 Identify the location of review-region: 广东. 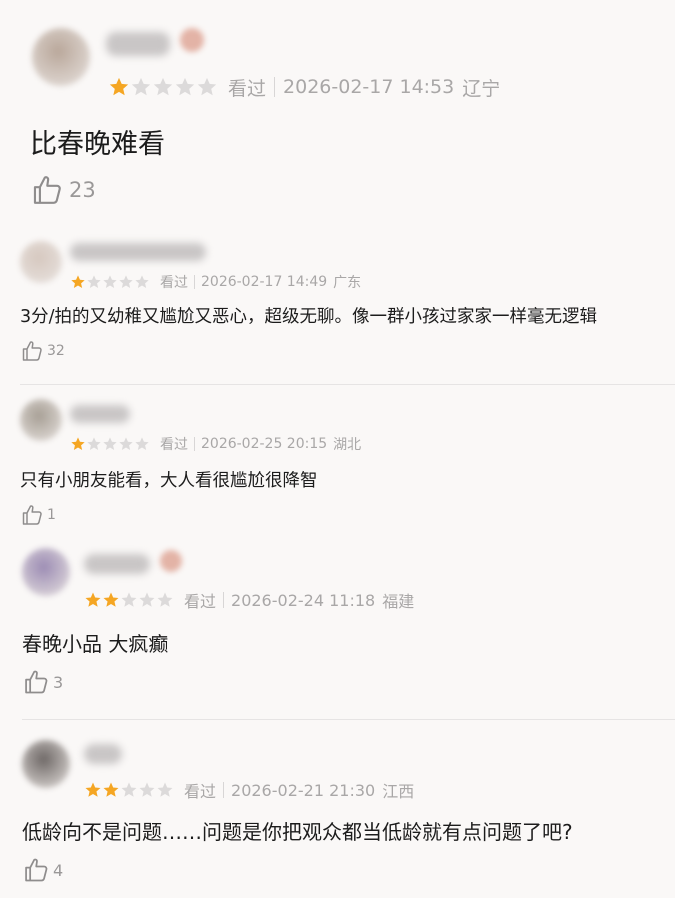
(347, 283).